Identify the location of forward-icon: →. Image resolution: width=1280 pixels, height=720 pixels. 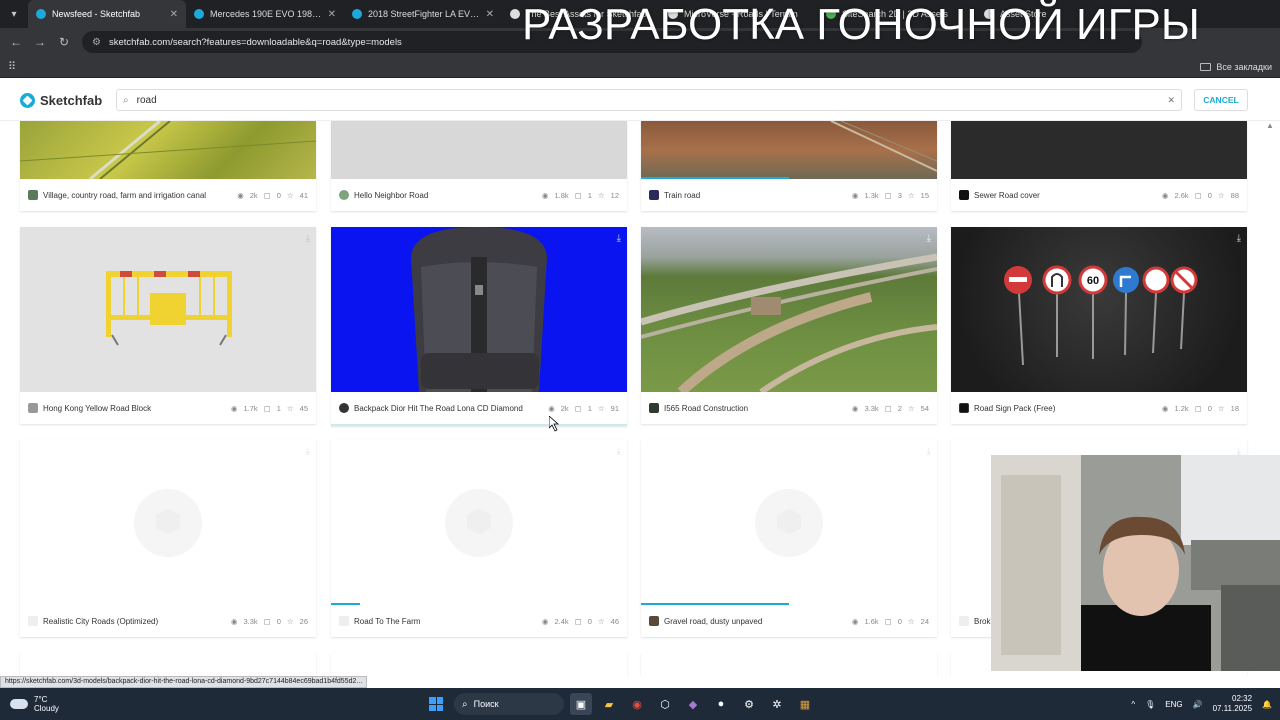
(40, 42).